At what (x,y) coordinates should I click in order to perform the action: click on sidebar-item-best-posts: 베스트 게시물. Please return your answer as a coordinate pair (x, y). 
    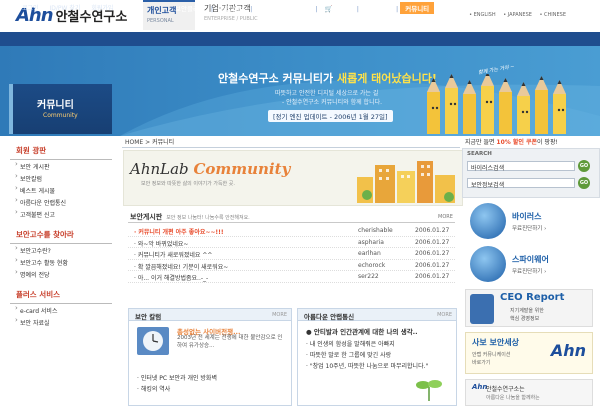
    Looking at the image, I should click on (61, 190).